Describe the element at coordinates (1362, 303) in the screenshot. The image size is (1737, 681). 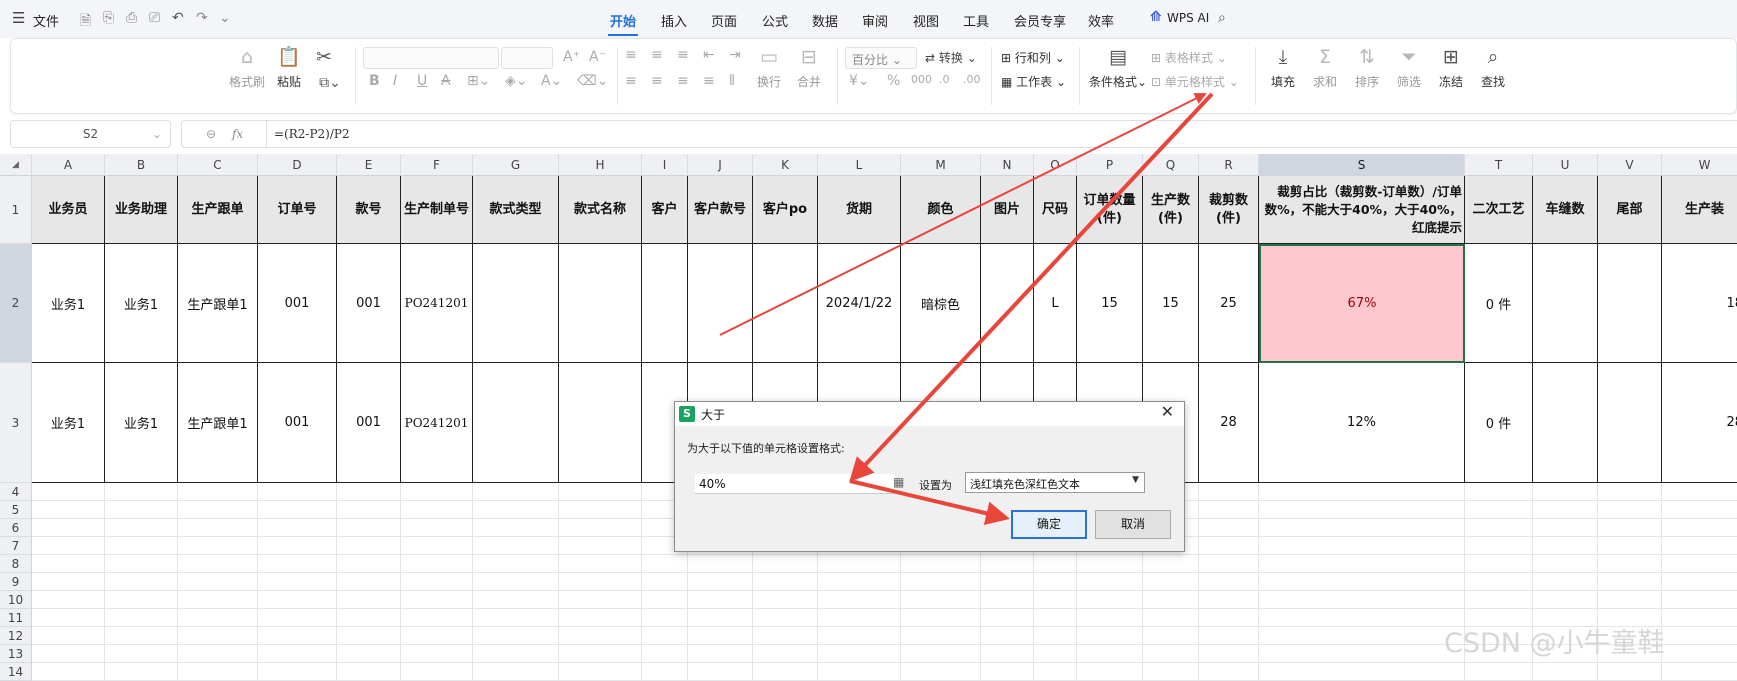
I see `active-cell-s2: 67%` at that location.